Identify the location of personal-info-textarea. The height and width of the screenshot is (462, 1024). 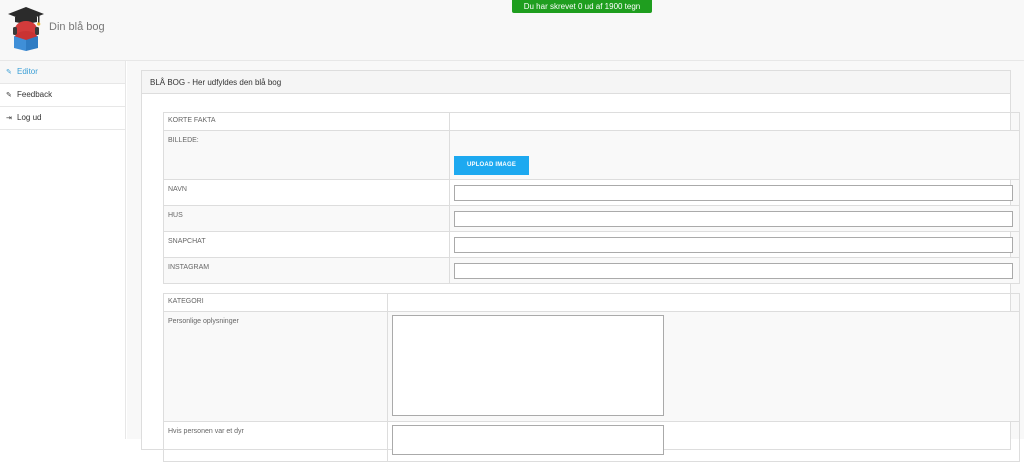
(527, 365).